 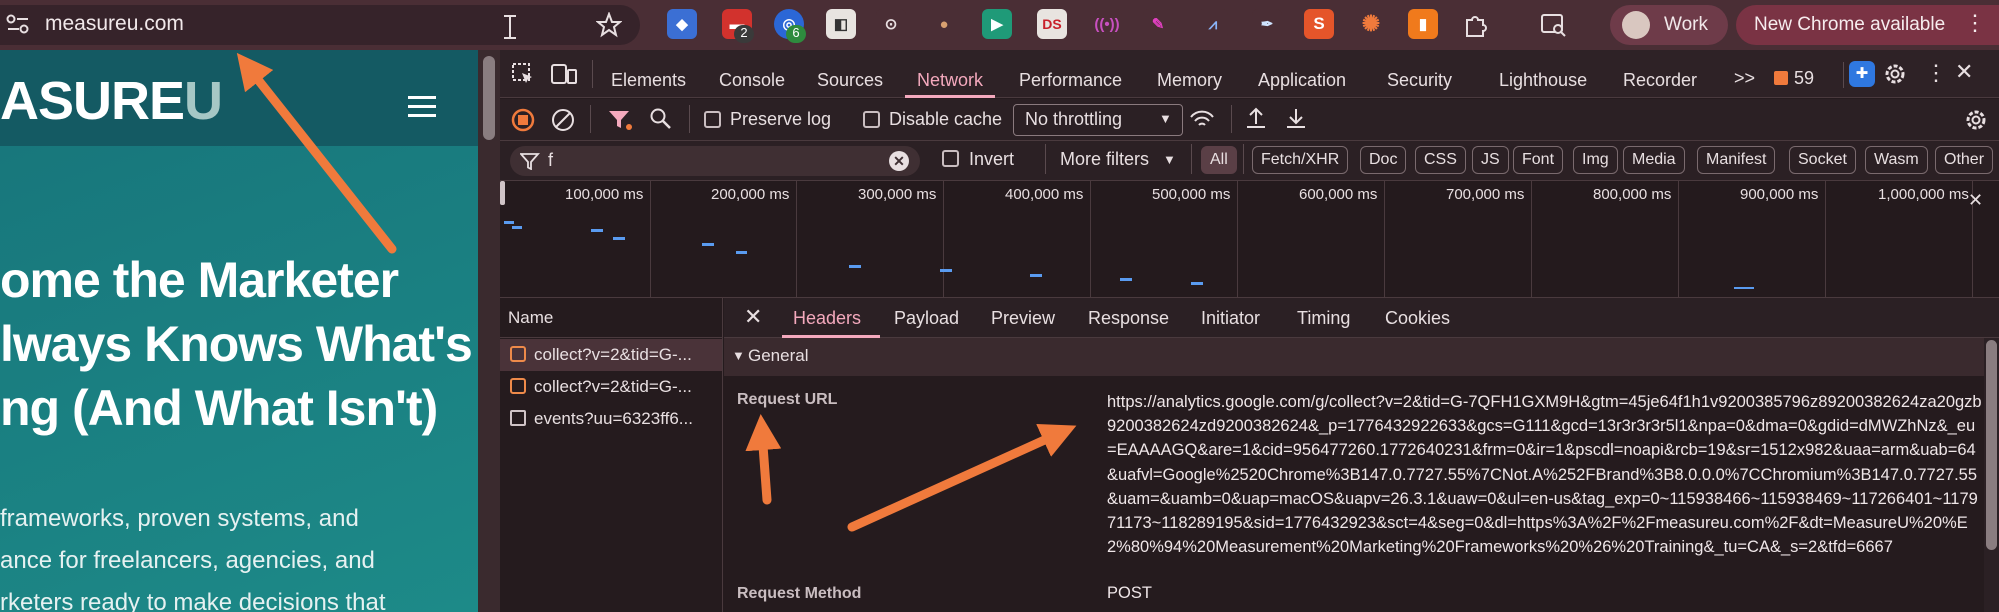 I want to click on arrow-to-request-url-label, so click(x=763, y=459).